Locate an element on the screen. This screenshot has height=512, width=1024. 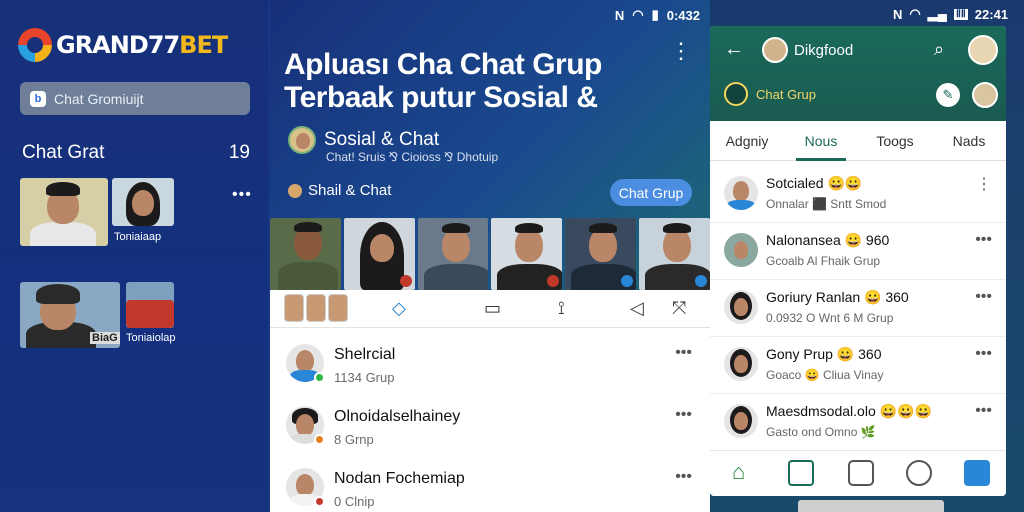
video-tiles is located at coordinates (490, 254).